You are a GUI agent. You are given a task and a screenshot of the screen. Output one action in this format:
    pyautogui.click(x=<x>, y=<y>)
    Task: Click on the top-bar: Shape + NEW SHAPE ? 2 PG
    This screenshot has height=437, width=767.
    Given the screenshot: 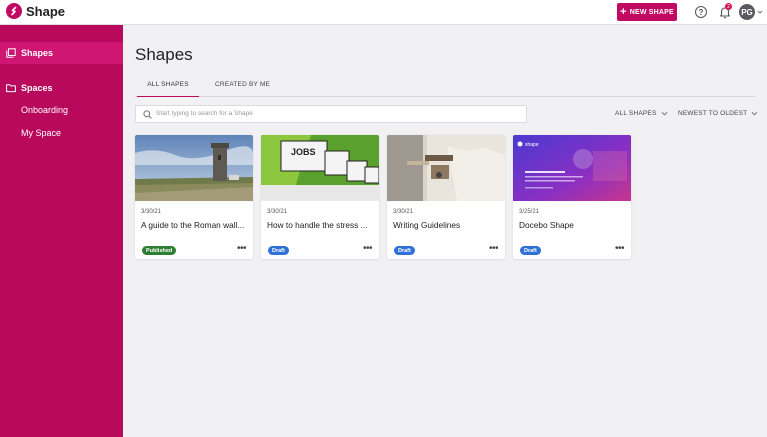 What is the action you would take?
    pyautogui.click(x=383, y=12)
    